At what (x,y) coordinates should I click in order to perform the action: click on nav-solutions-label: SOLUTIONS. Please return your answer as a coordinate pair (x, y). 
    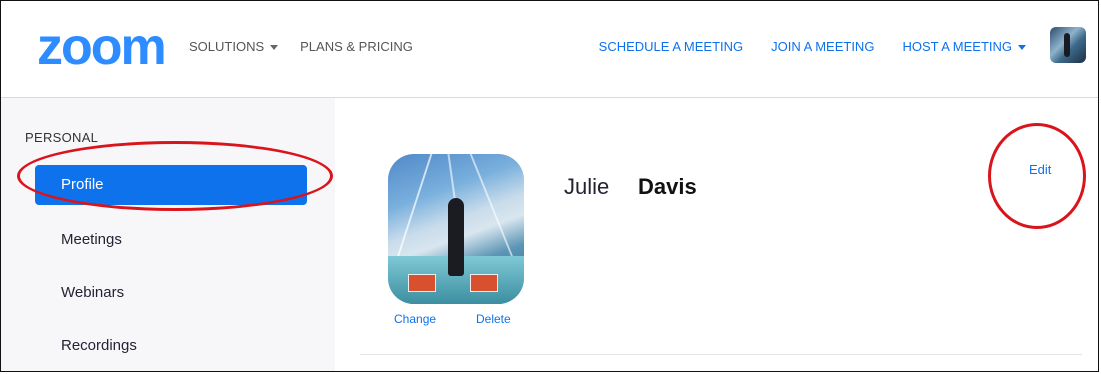
    Looking at the image, I should click on (227, 46).